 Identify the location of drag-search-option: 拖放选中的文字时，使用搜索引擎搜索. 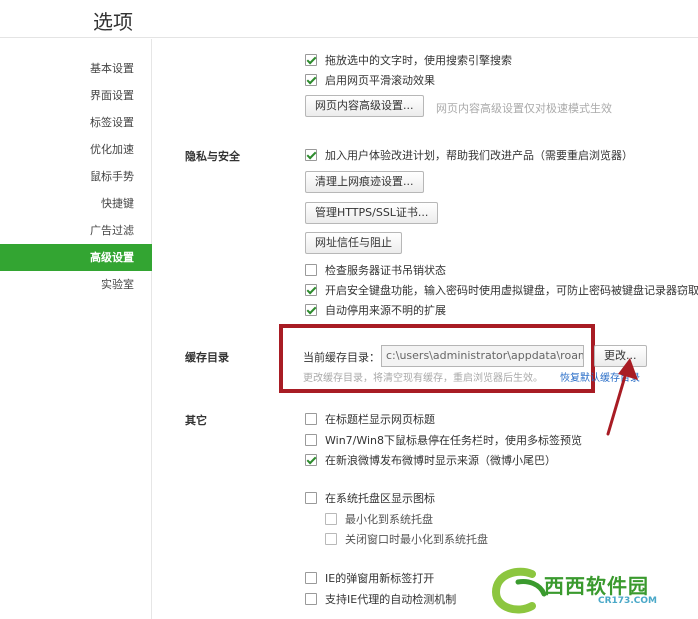
(408, 60).